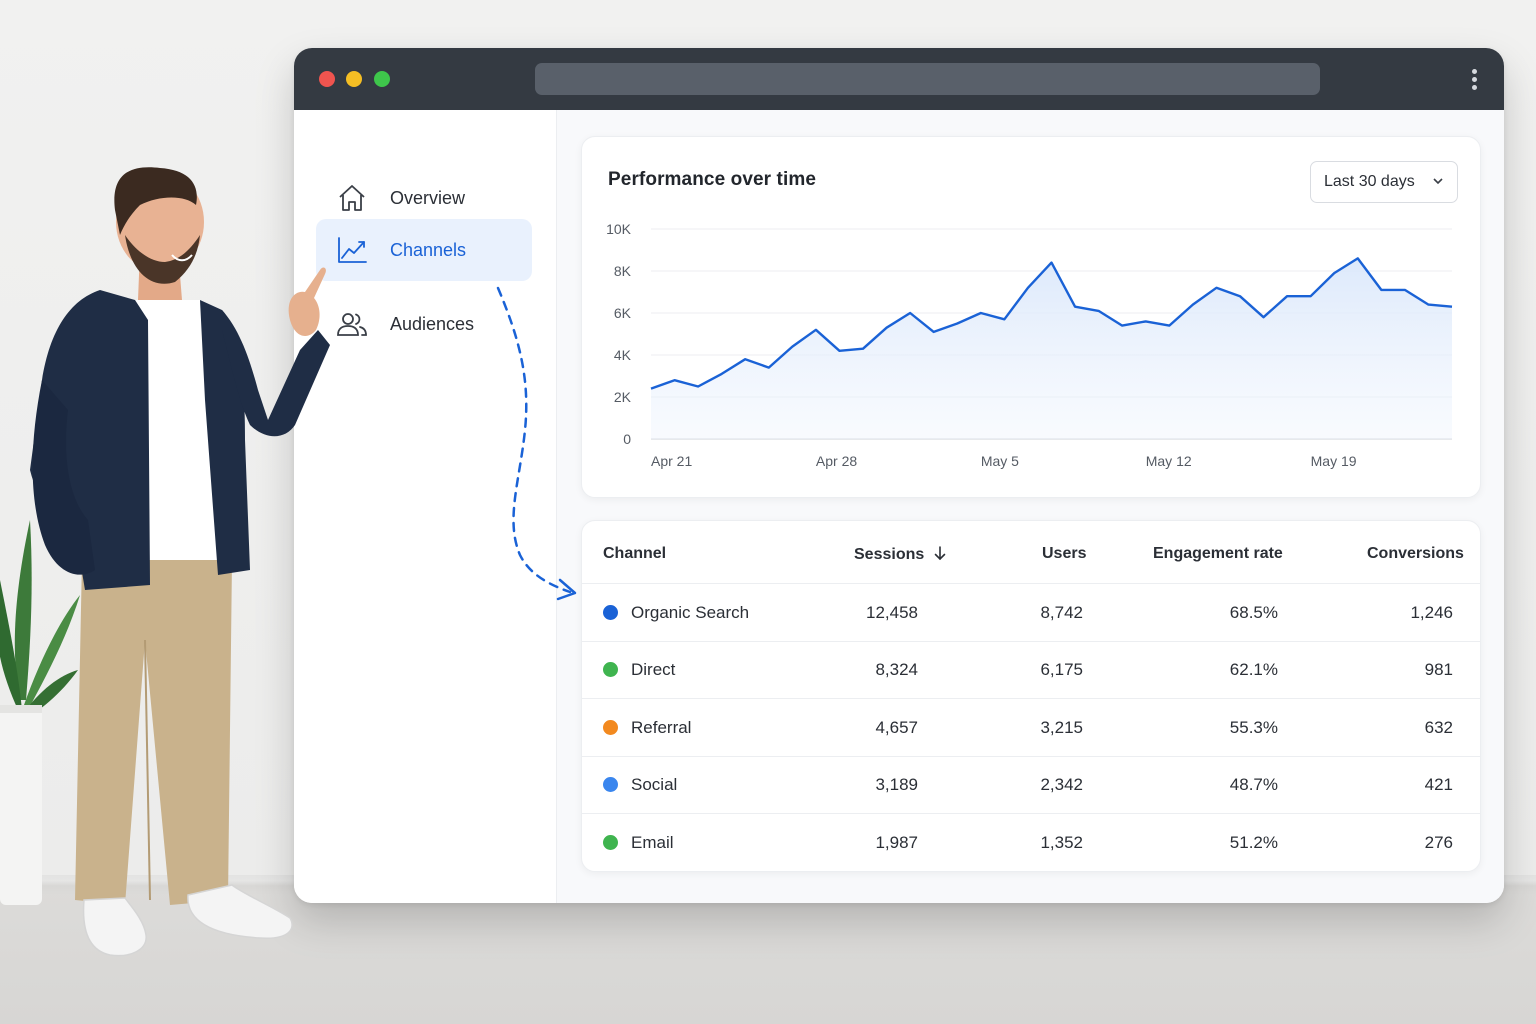 This screenshot has width=1536, height=1024. What do you see at coordinates (836, 461) in the screenshot?
I see `x-tick-label: Apr 28` at bounding box center [836, 461].